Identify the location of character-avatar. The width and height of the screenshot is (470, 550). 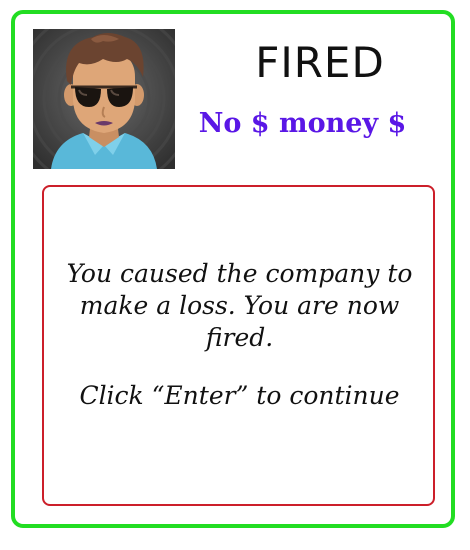
(104, 99).